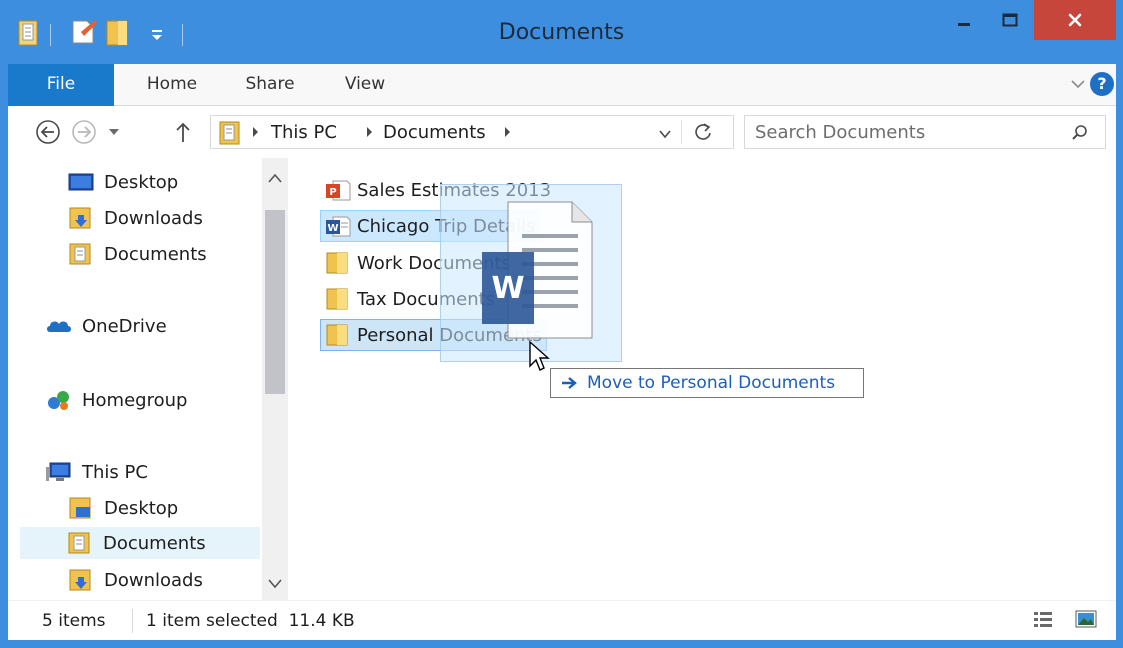 This screenshot has height=648, width=1123. Describe the element at coordinates (270, 85) in the screenshot. I see `tab-share: Share` at that location.